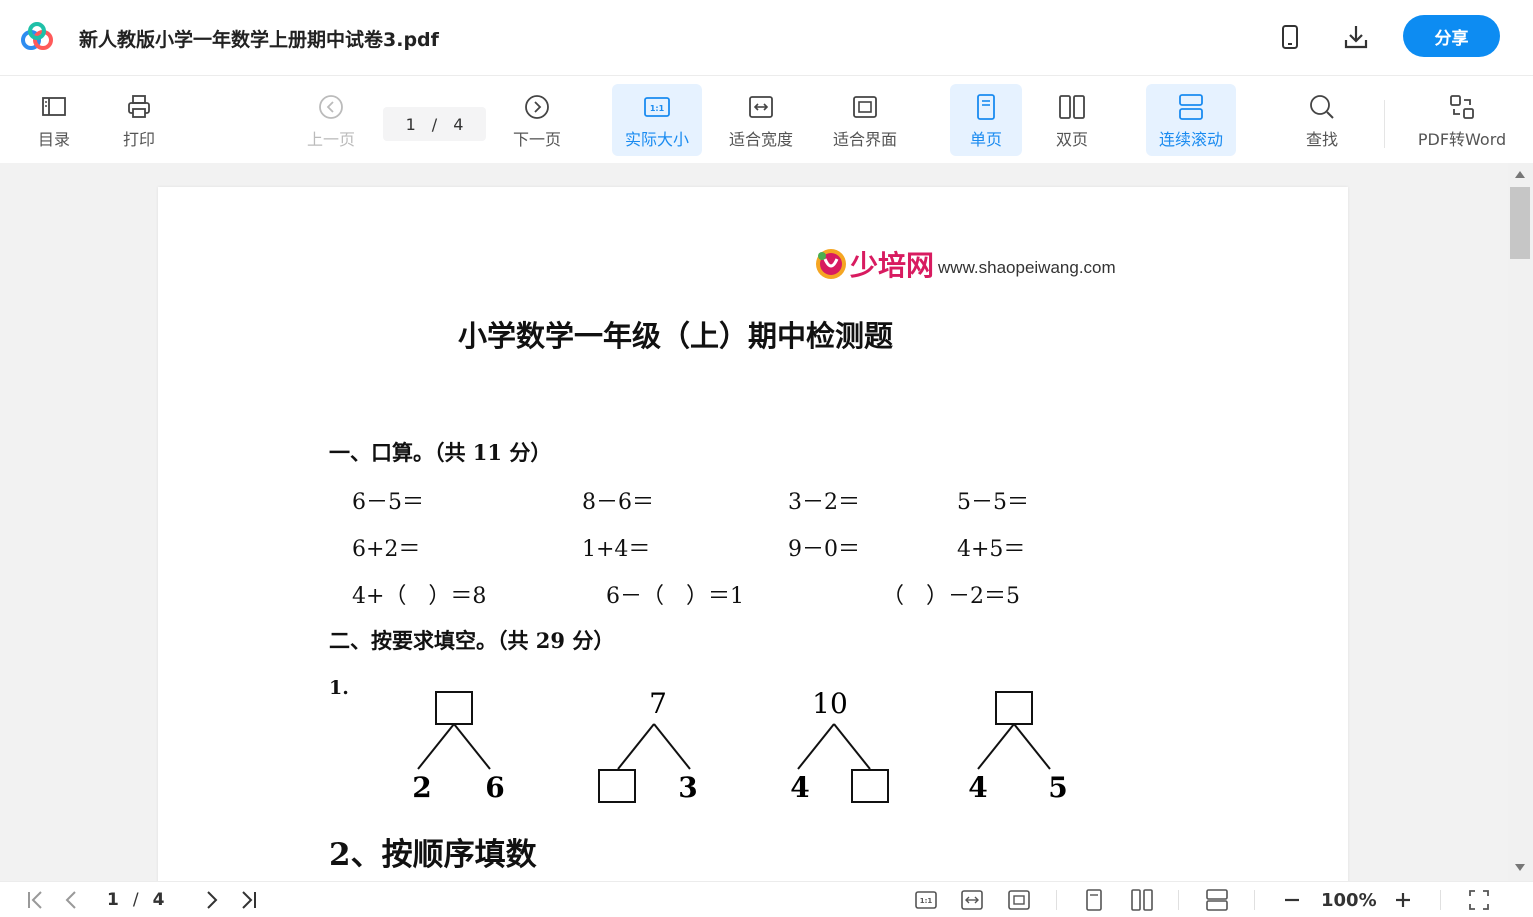 The image size is (1533, 917). I want to click on bottom-page-indicator: 1 / 4, so click(135, 900).